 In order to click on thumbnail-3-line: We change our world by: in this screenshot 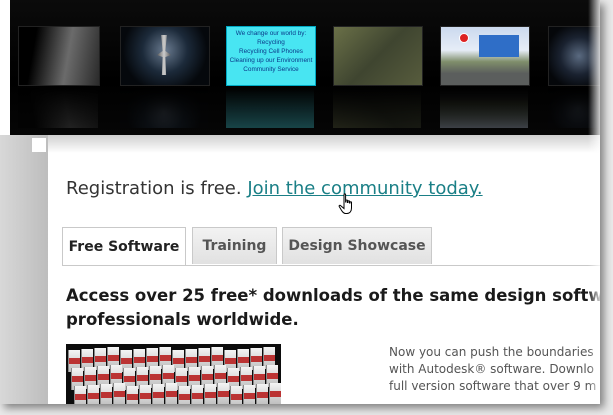, I will do `click(271, 33)`.